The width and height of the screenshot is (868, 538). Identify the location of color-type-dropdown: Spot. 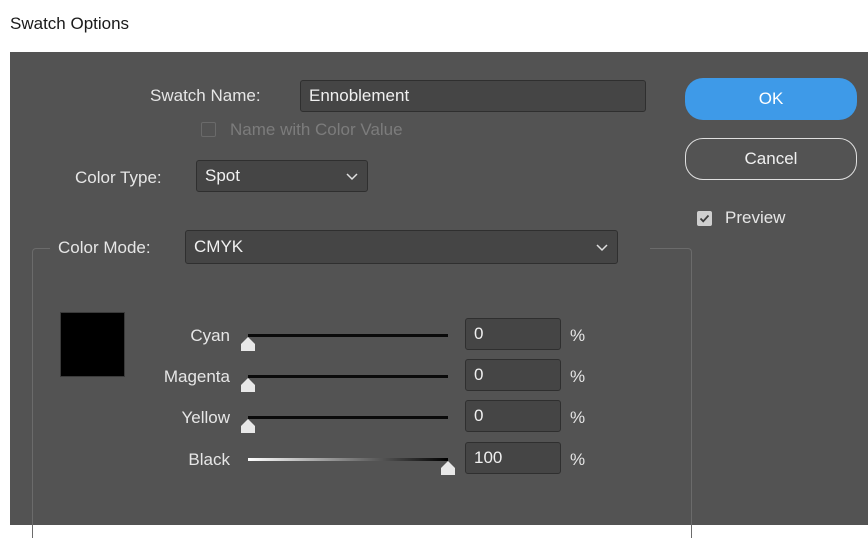
(282, 176).